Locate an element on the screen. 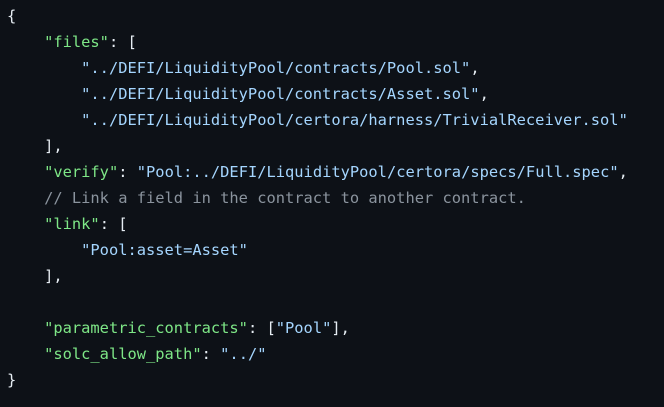  json-string: "Pool" is located at coordinates (303, 328).